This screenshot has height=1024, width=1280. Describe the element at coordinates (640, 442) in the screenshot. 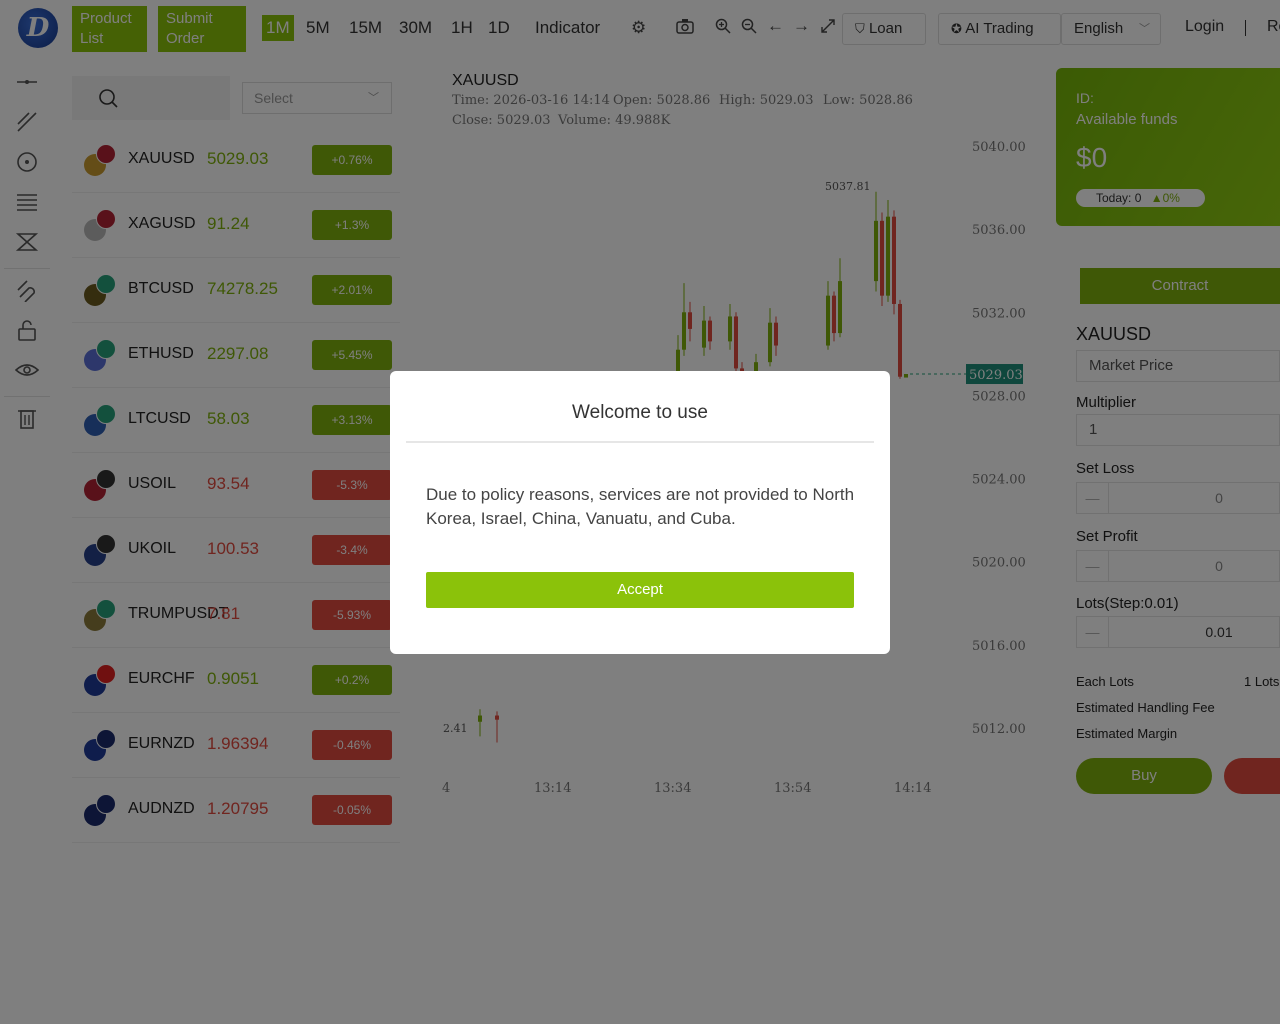

I see `dialog-divider` at that location.